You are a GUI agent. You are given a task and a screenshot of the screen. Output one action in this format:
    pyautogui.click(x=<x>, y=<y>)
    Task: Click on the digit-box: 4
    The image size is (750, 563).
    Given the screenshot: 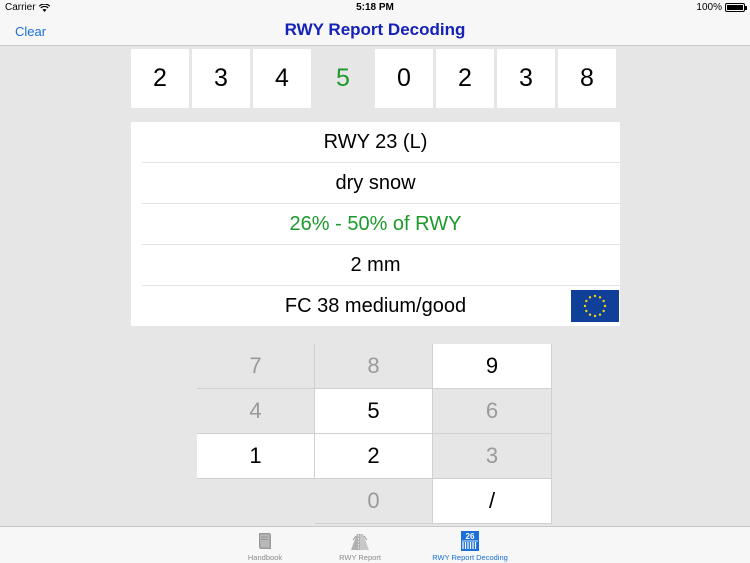 What is the action you would take?
    pyautogui.click(x=282, y=78)
    